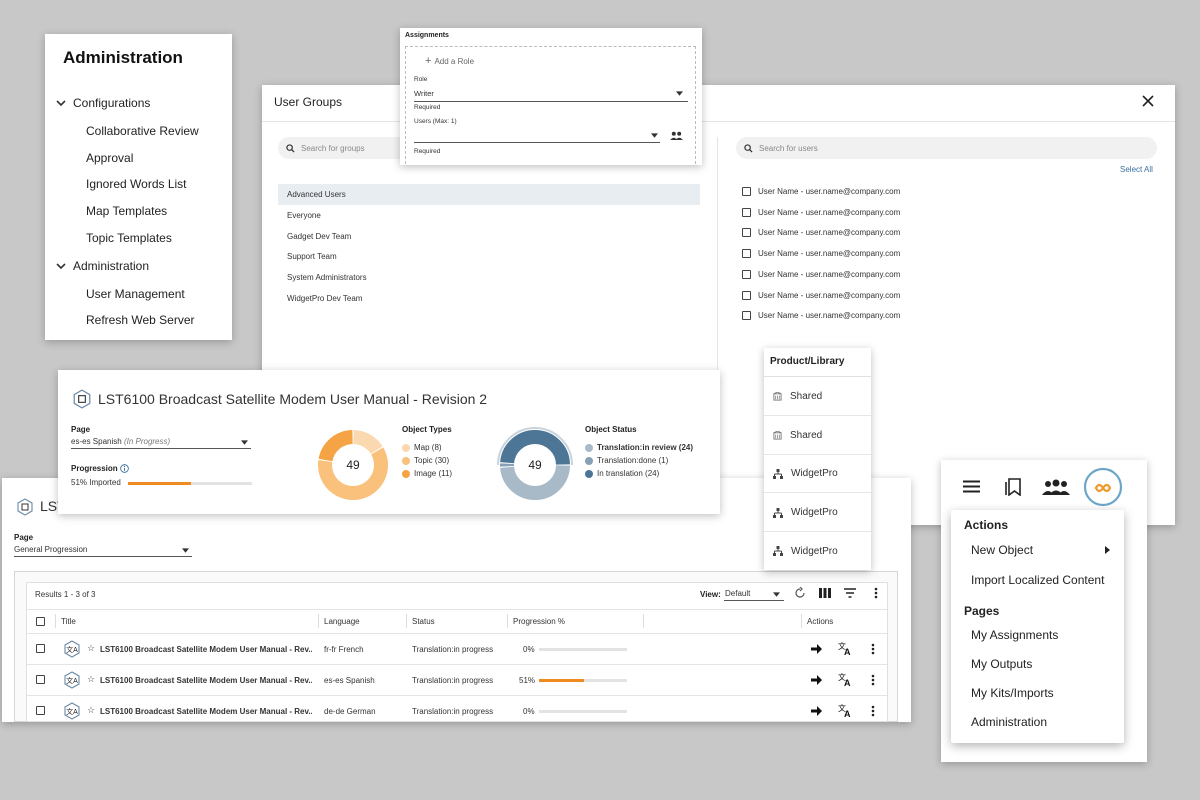  Describe the element at coordinates (737, 593) in the screenshot. I see `view-select: Default` at that location.